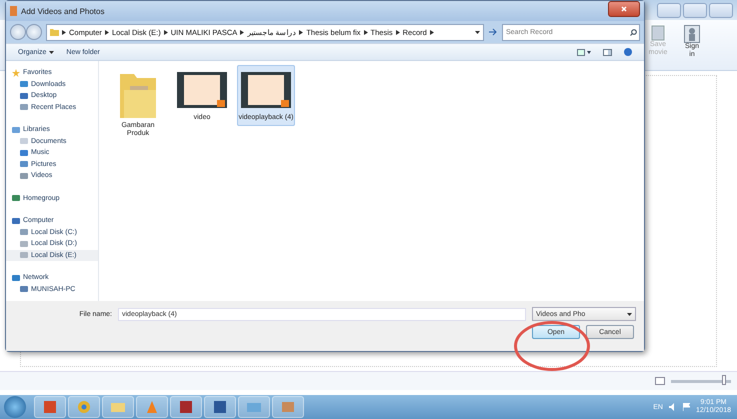 This screenshot has width=737, height=419. Describe the element at coordinates (628, 52) in the screenshot. I see `help-icon` at that location.